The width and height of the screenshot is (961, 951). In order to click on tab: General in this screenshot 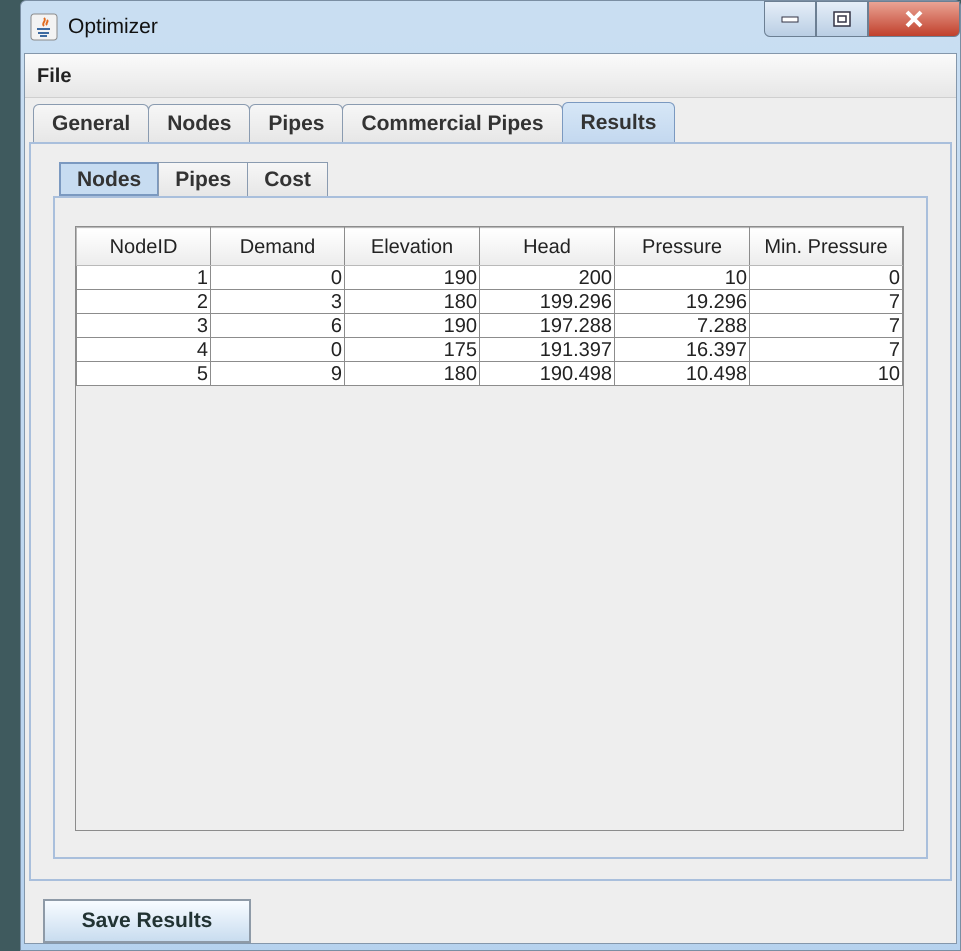, I will do `click(91, 123)`.